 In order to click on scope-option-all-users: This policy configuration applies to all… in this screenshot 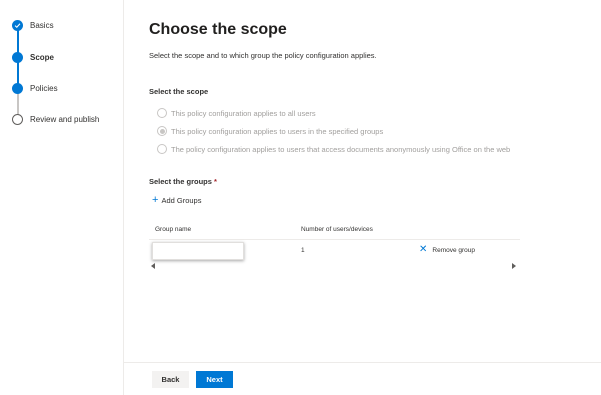, I will do `click(236, 113)`.